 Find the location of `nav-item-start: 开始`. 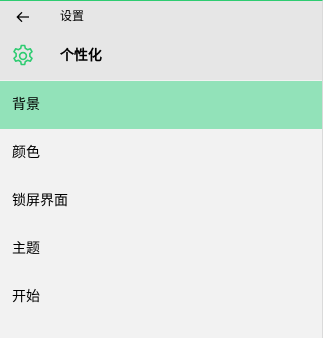

nav-item-start: 开始 is located at coordinates (161, 297).